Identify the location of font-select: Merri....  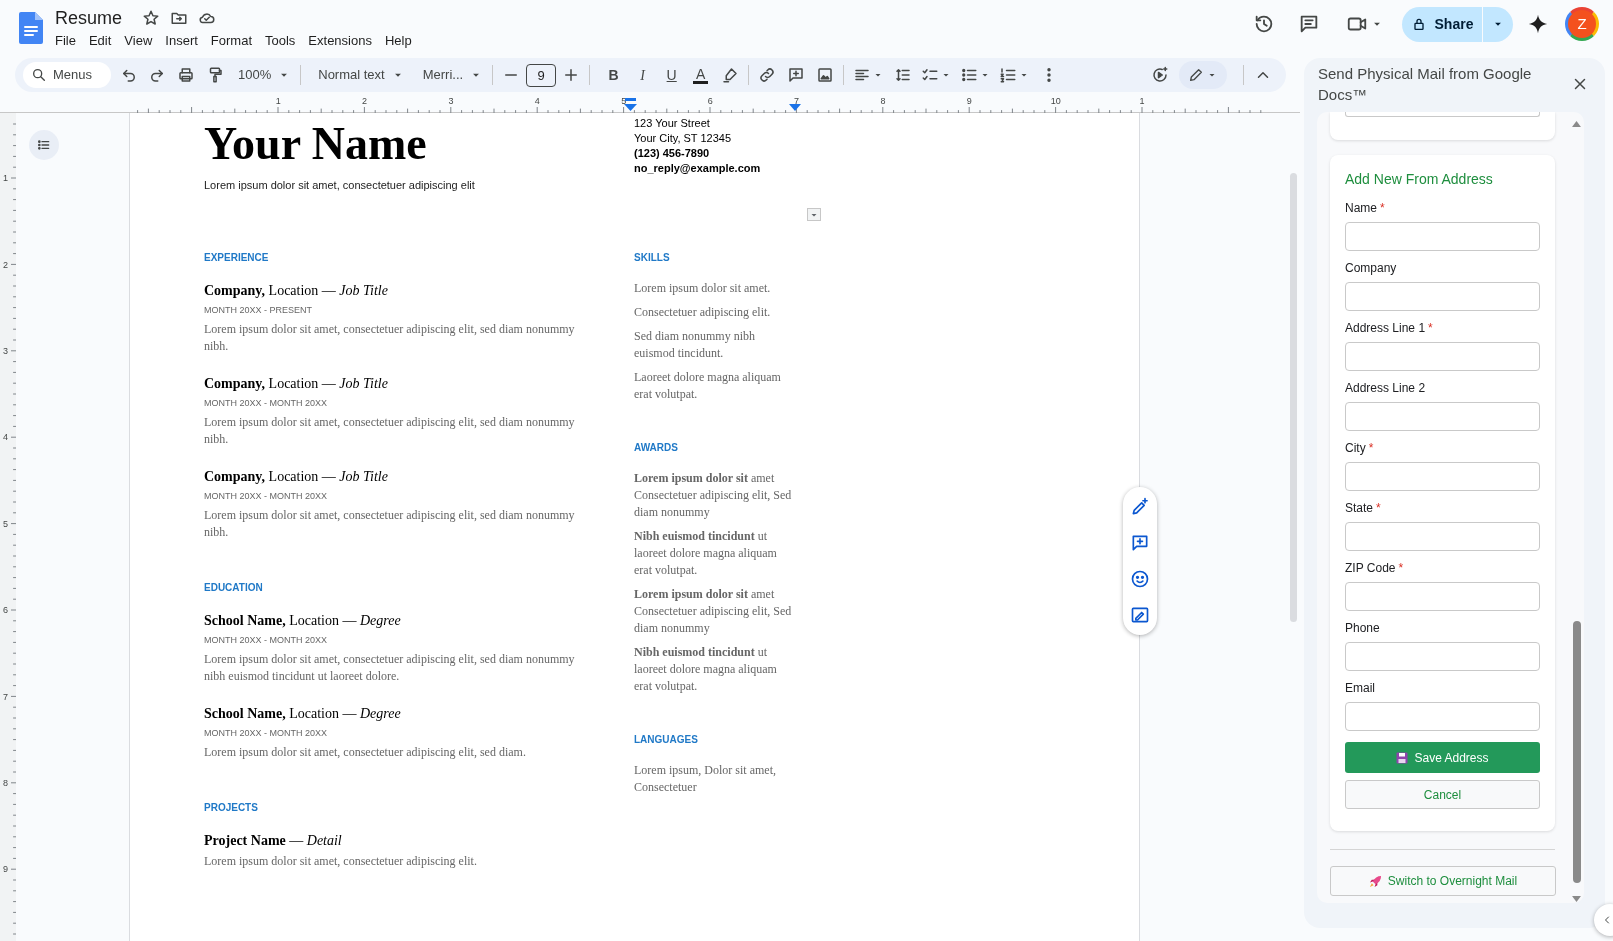
(453, 75).